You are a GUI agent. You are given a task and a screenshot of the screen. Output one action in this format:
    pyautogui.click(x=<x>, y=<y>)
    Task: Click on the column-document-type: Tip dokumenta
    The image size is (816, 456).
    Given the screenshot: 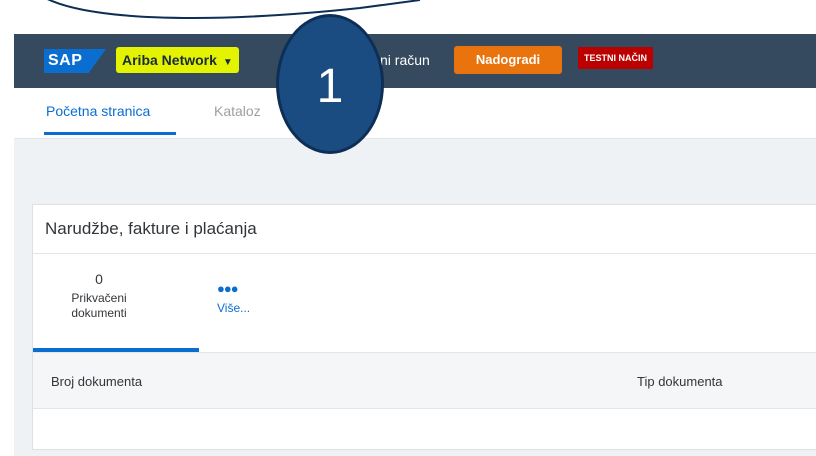 What is the action you would take?
    pyautogui.click(x=680, y=381)
    